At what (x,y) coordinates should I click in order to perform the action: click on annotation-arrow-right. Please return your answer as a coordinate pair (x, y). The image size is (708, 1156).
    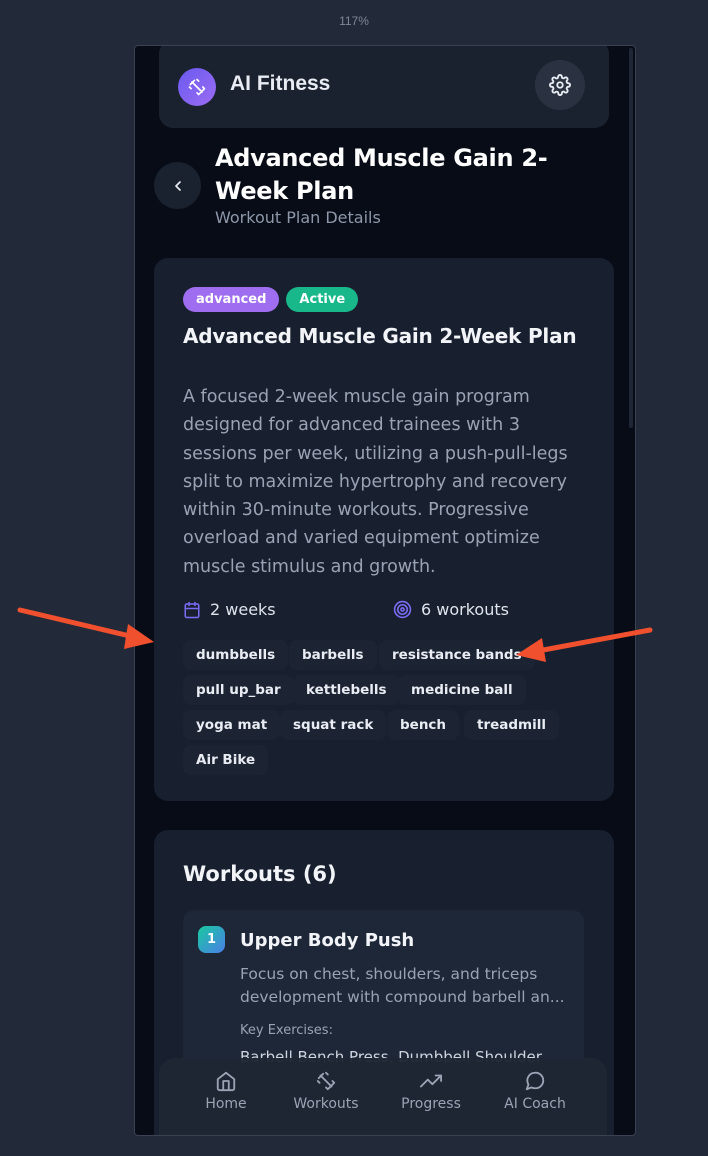
    Looking at the image, I should click on (584, 644).